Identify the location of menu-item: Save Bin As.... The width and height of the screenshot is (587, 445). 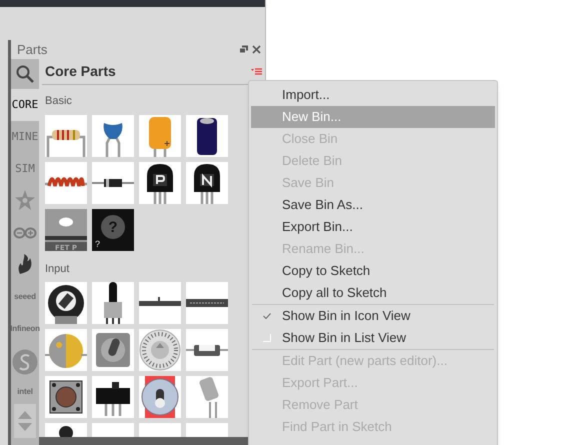
(373, 205).